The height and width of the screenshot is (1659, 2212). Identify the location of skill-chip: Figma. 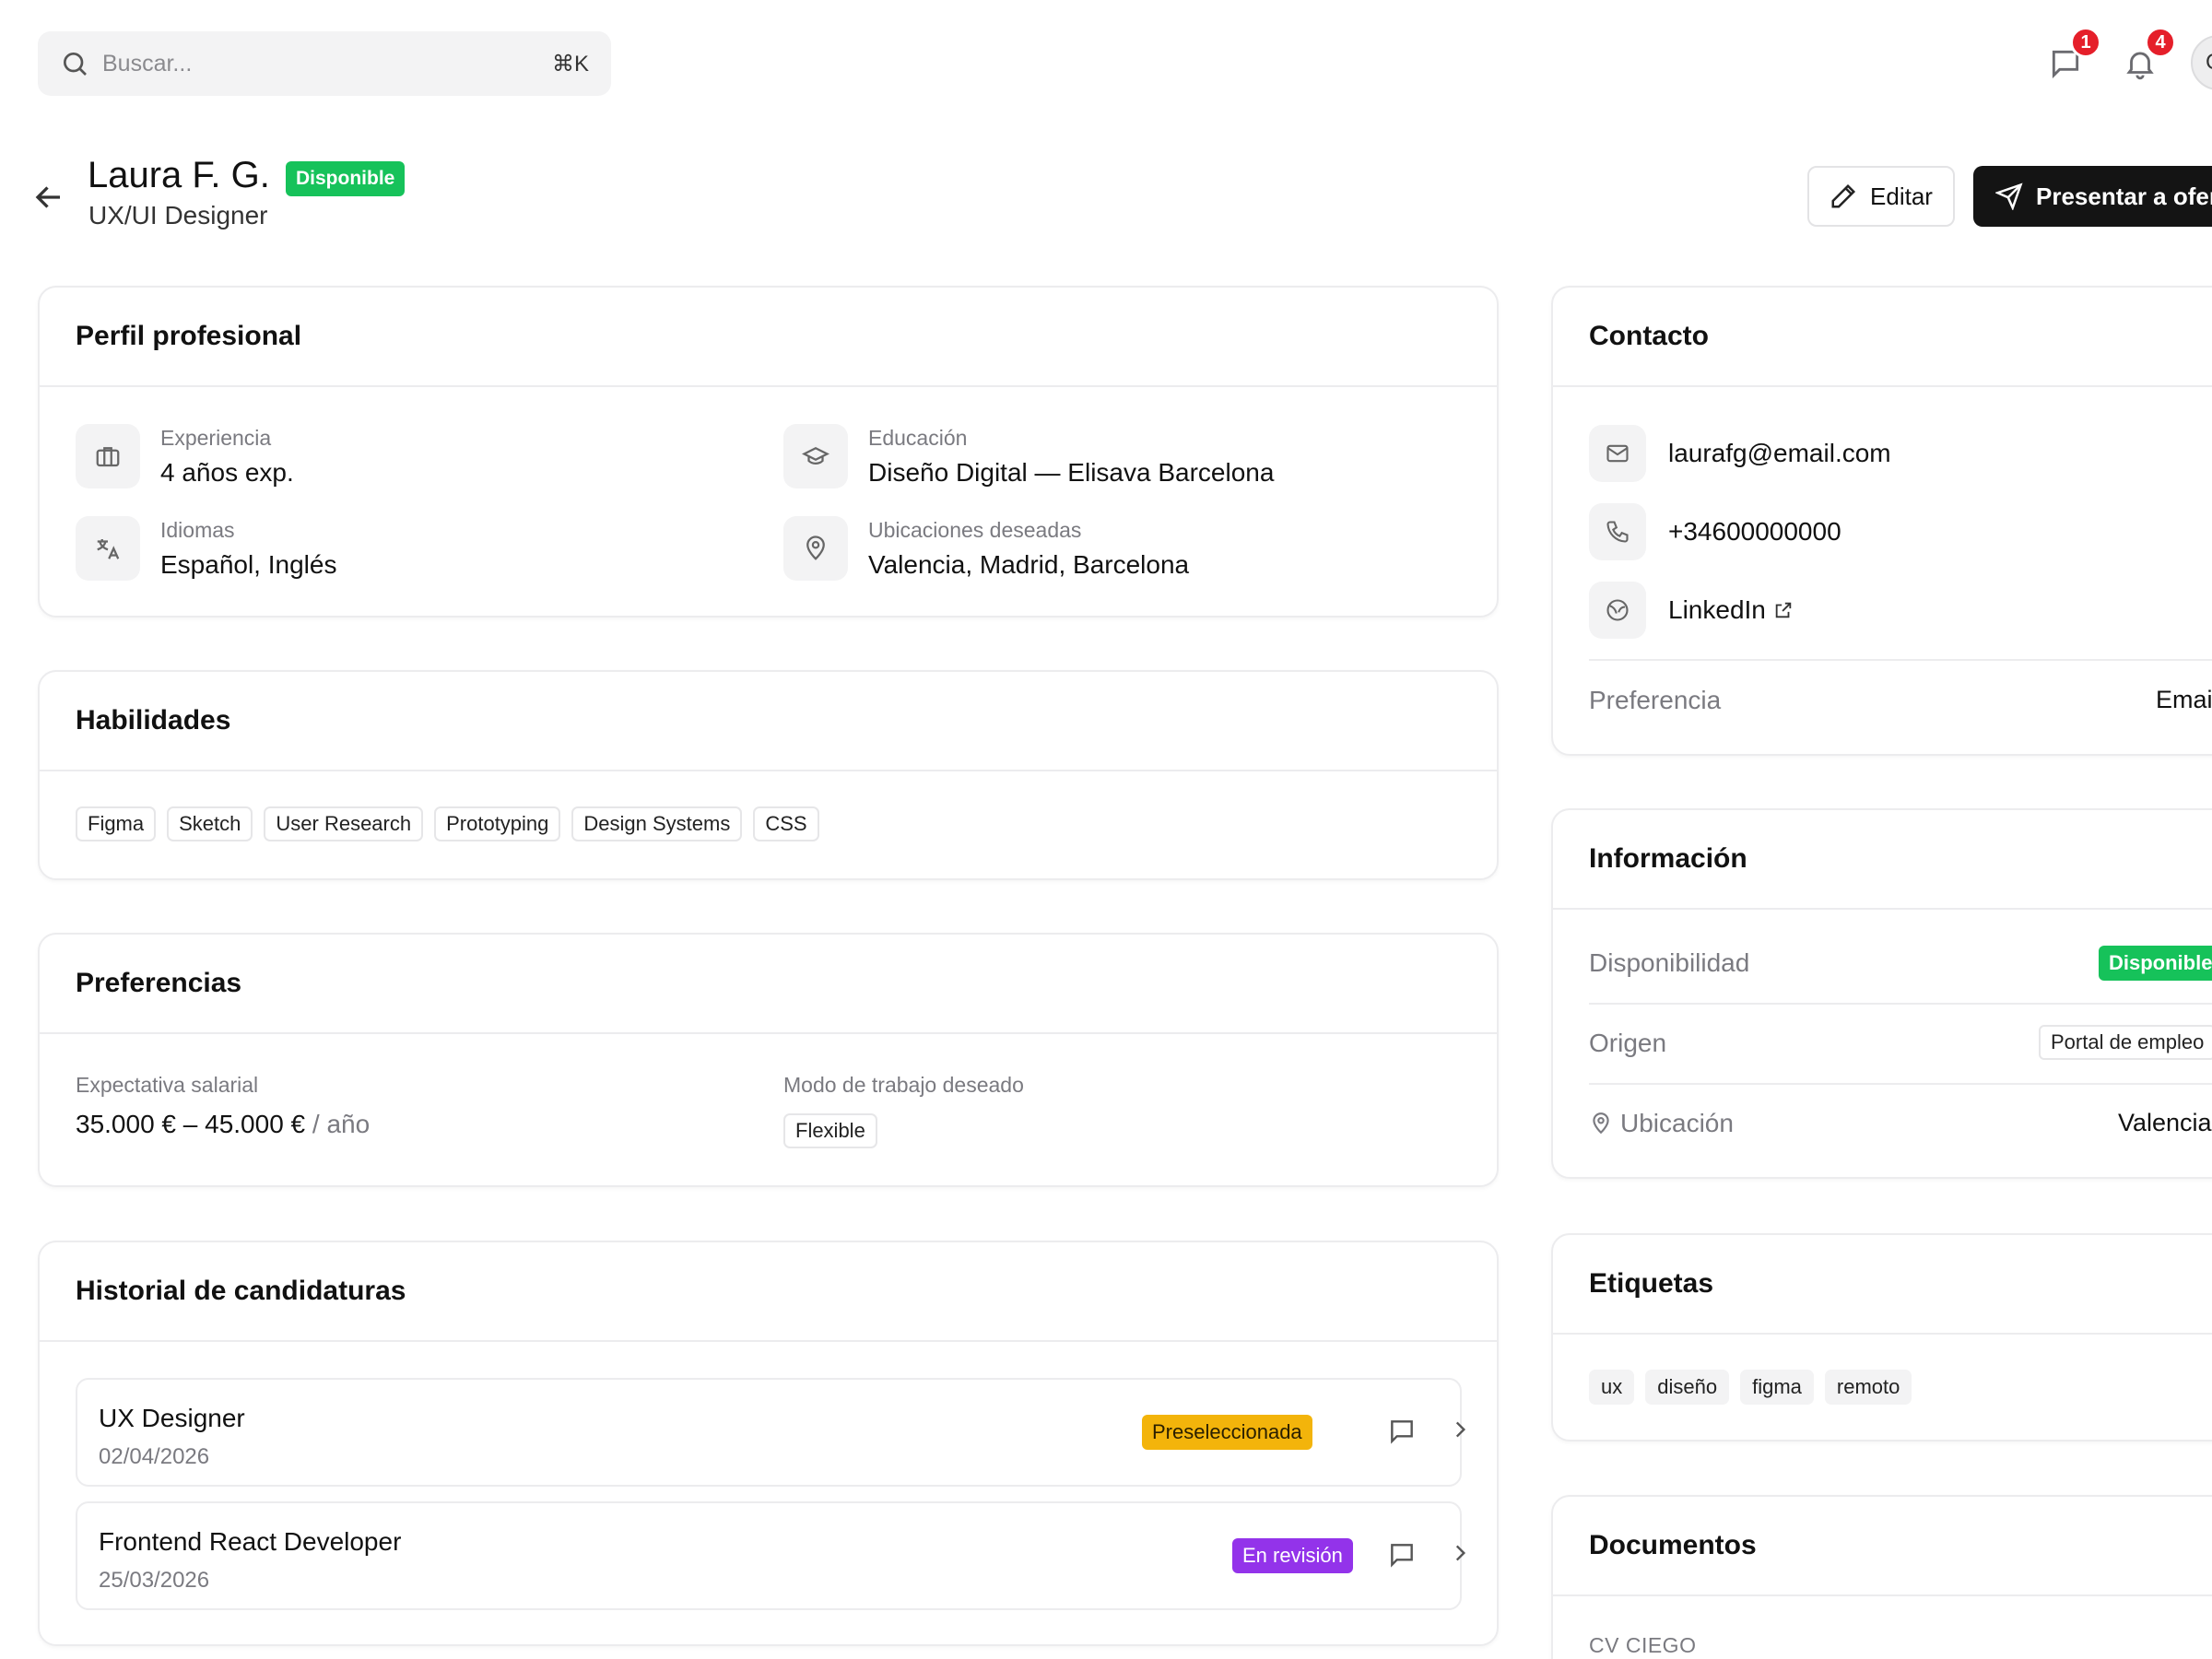
(116, 823).